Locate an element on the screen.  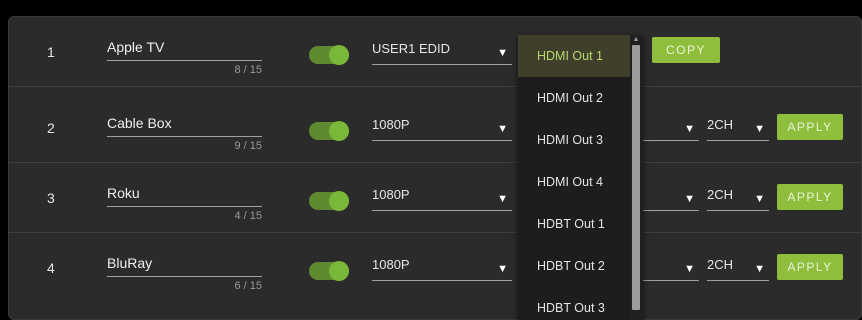
input-number: 4 is located at coordinates (51, 268).